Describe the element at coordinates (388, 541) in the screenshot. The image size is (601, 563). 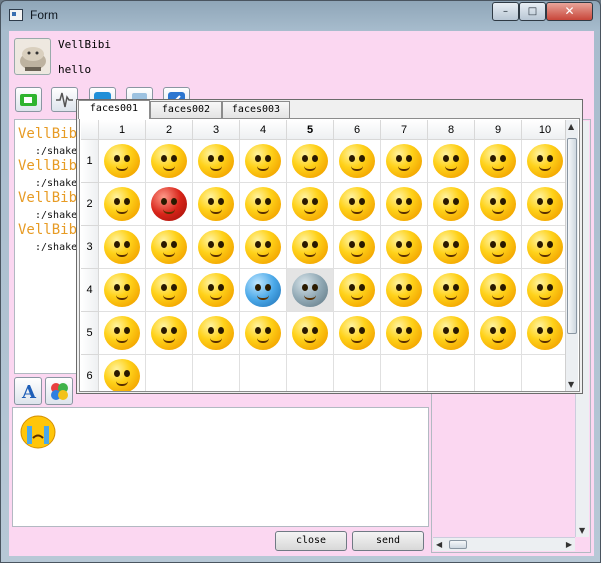
I see `send-button: send` at that location.